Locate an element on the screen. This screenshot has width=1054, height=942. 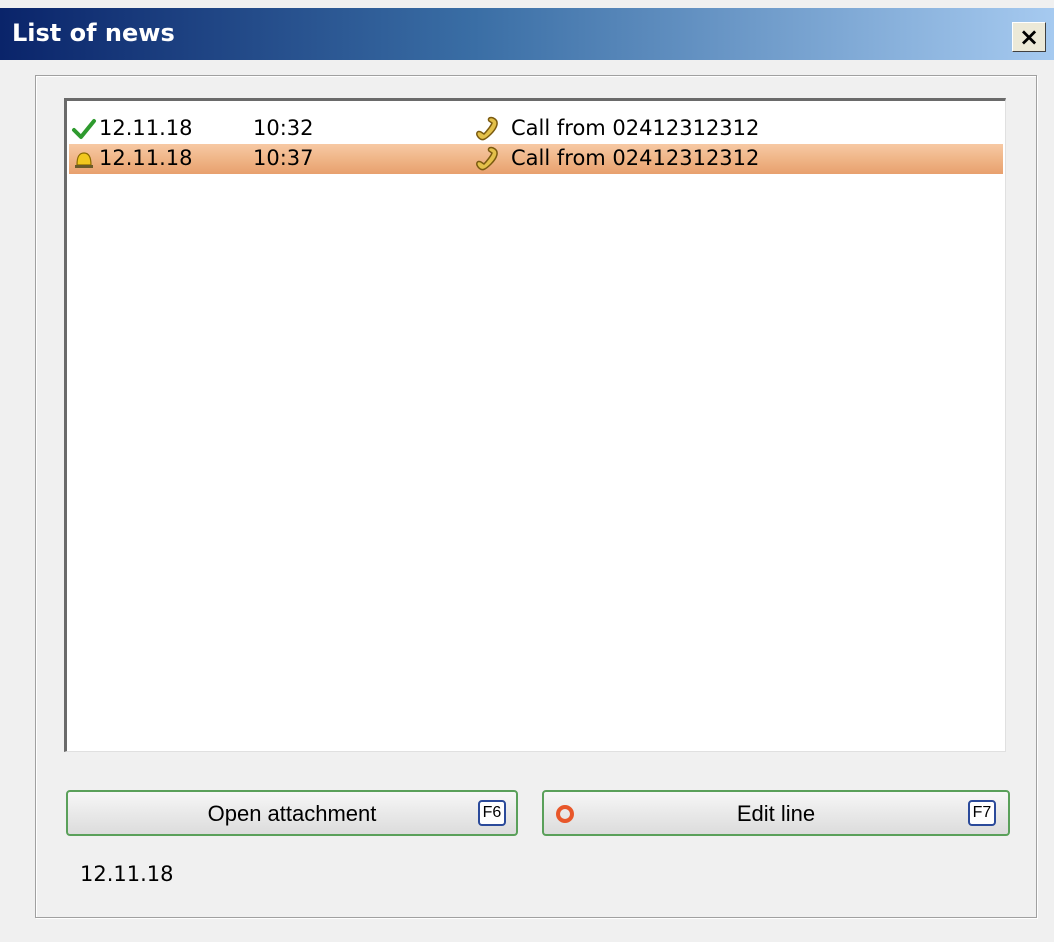
news-row-selected: 12.11.18 10:37 Call from 02412312312 is located at coordinates (536, 159).